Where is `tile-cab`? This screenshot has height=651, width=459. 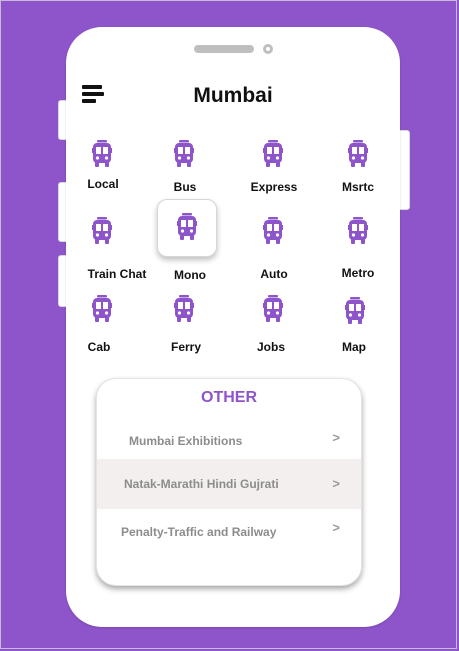 tile-cab is located at coordinates (102, 309).